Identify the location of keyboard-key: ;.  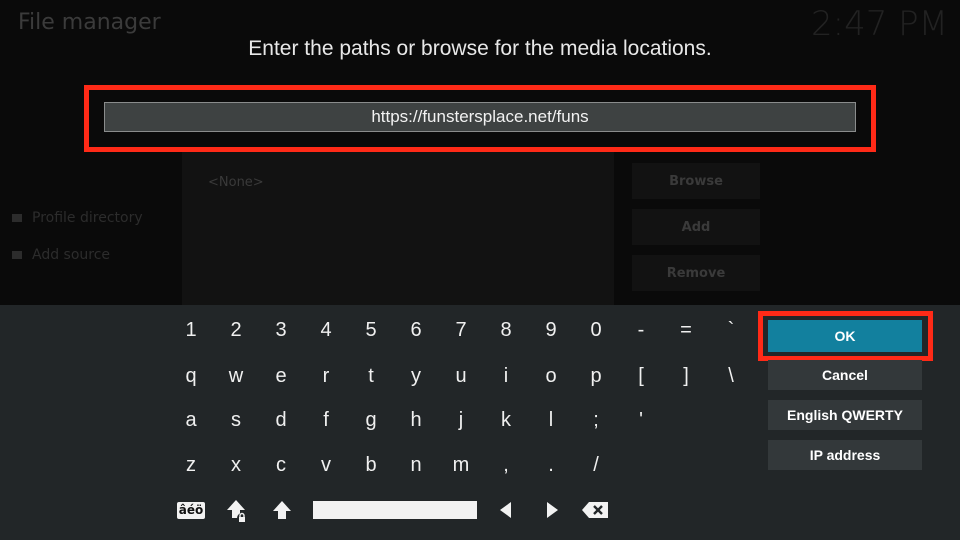
(596, 420).